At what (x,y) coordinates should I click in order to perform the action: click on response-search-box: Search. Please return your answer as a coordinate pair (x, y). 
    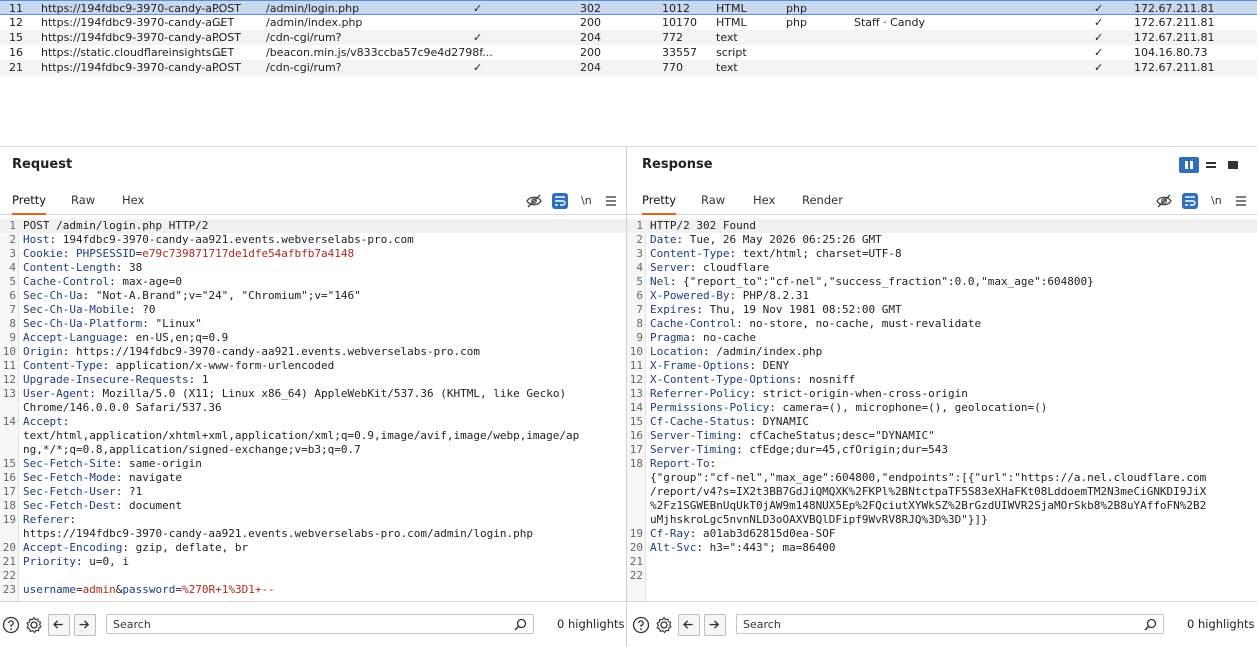
    Looking at the image, I should click on (950, 624).